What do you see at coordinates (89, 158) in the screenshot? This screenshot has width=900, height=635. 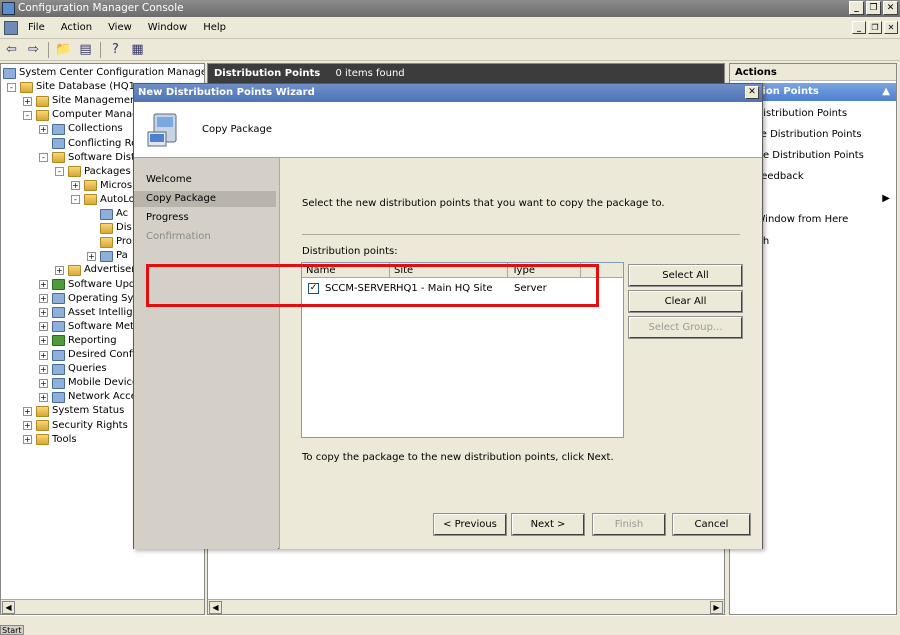 I see `tree-node: - Software Distr` at bounding box center [89, 158].